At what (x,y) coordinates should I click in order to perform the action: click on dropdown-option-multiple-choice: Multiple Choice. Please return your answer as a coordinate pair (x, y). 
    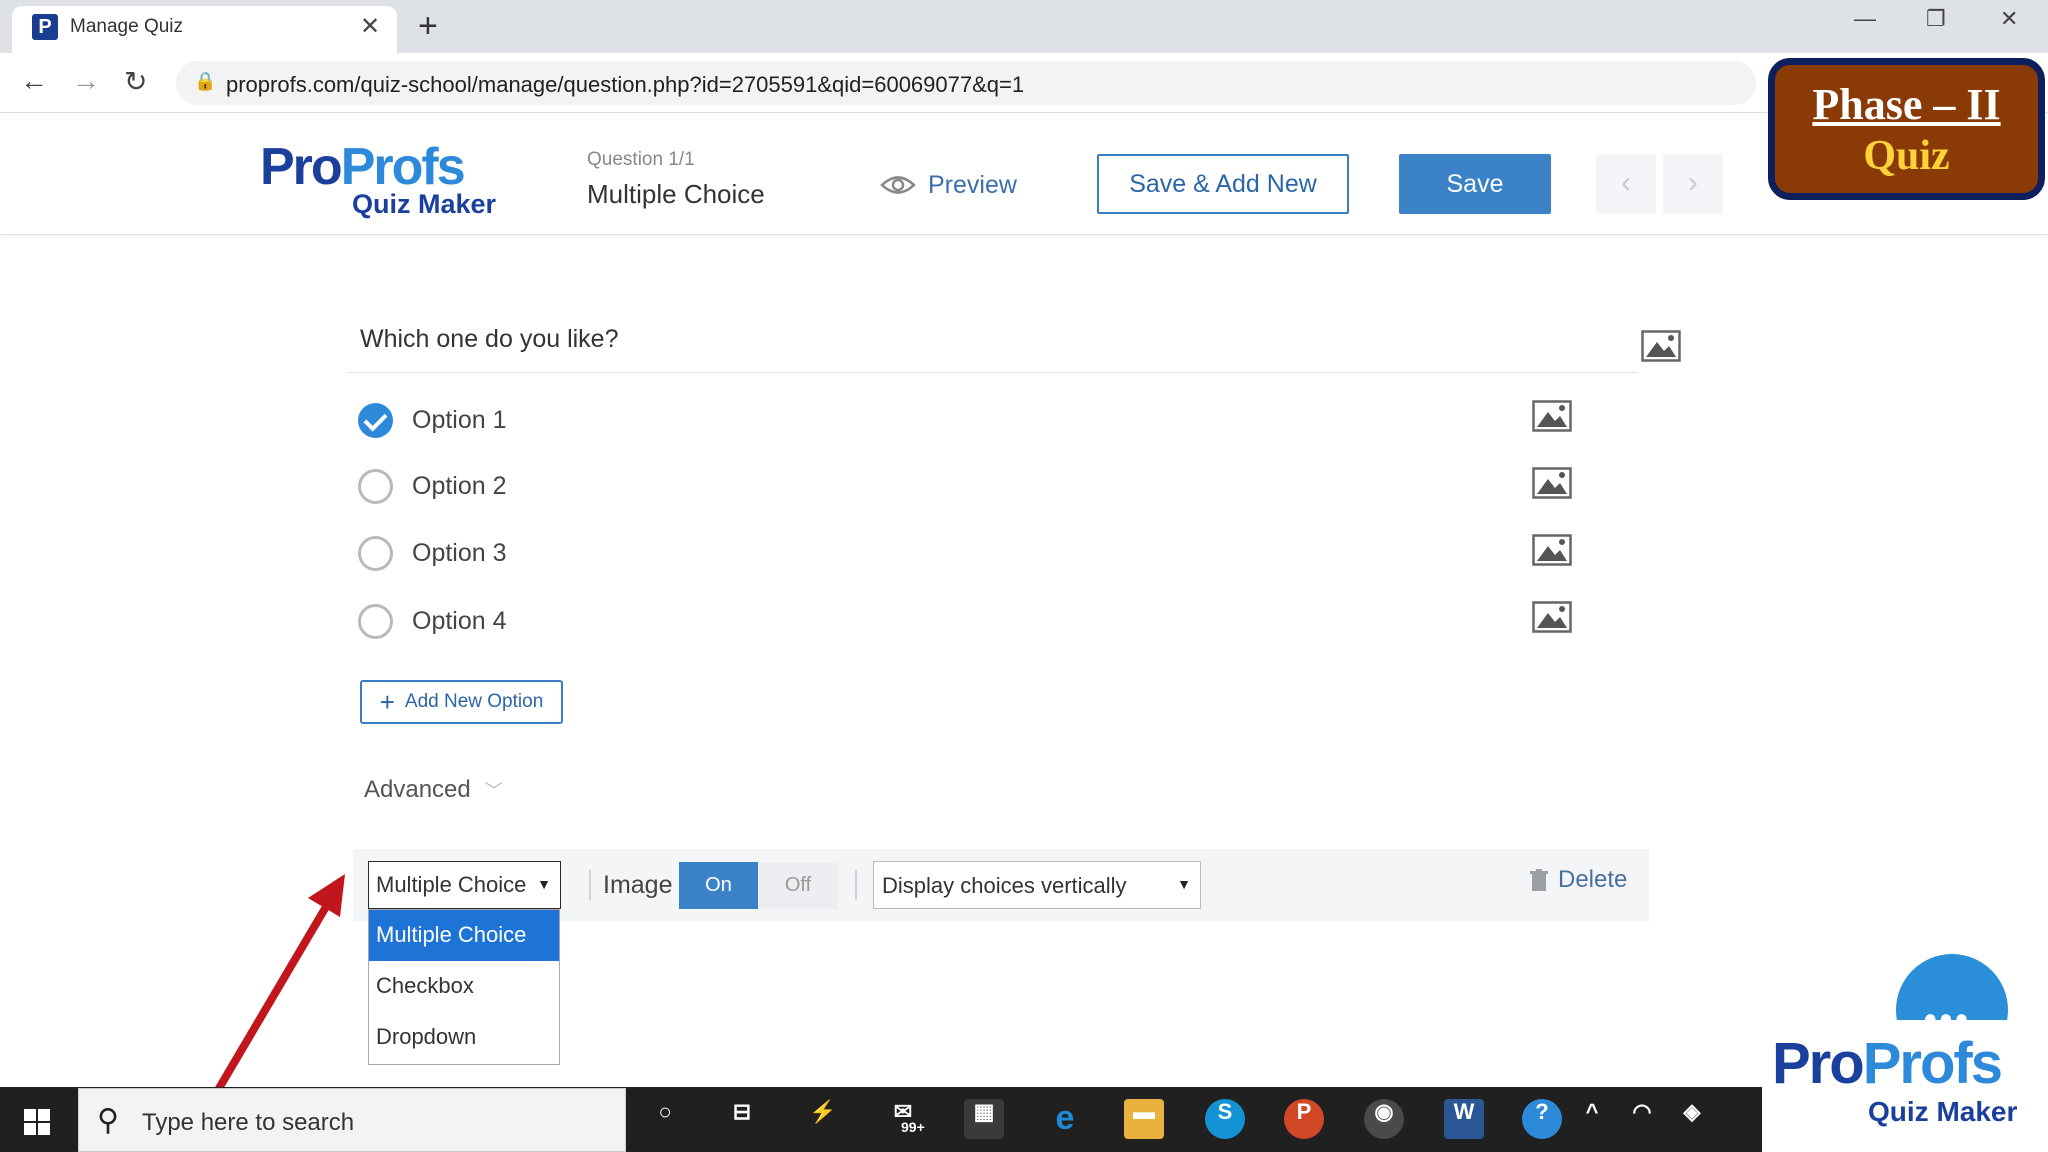
    Looking at the image, I should click on (464, 935).